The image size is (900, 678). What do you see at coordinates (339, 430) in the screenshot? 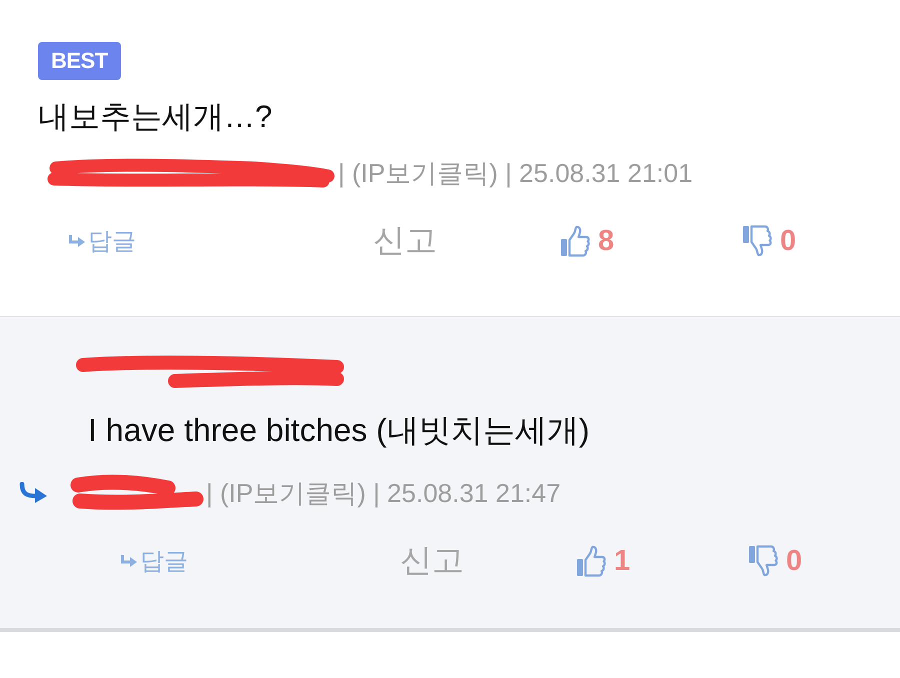
I see `comment-text: I have three bitches (내빗치는세개)` at bounding box center [339, 430].